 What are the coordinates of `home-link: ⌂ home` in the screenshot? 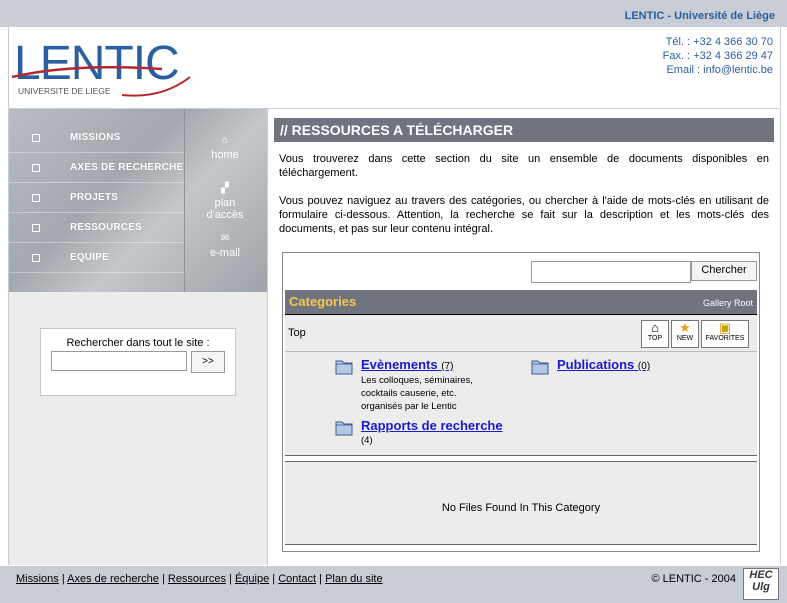 It's located at (225, 148).